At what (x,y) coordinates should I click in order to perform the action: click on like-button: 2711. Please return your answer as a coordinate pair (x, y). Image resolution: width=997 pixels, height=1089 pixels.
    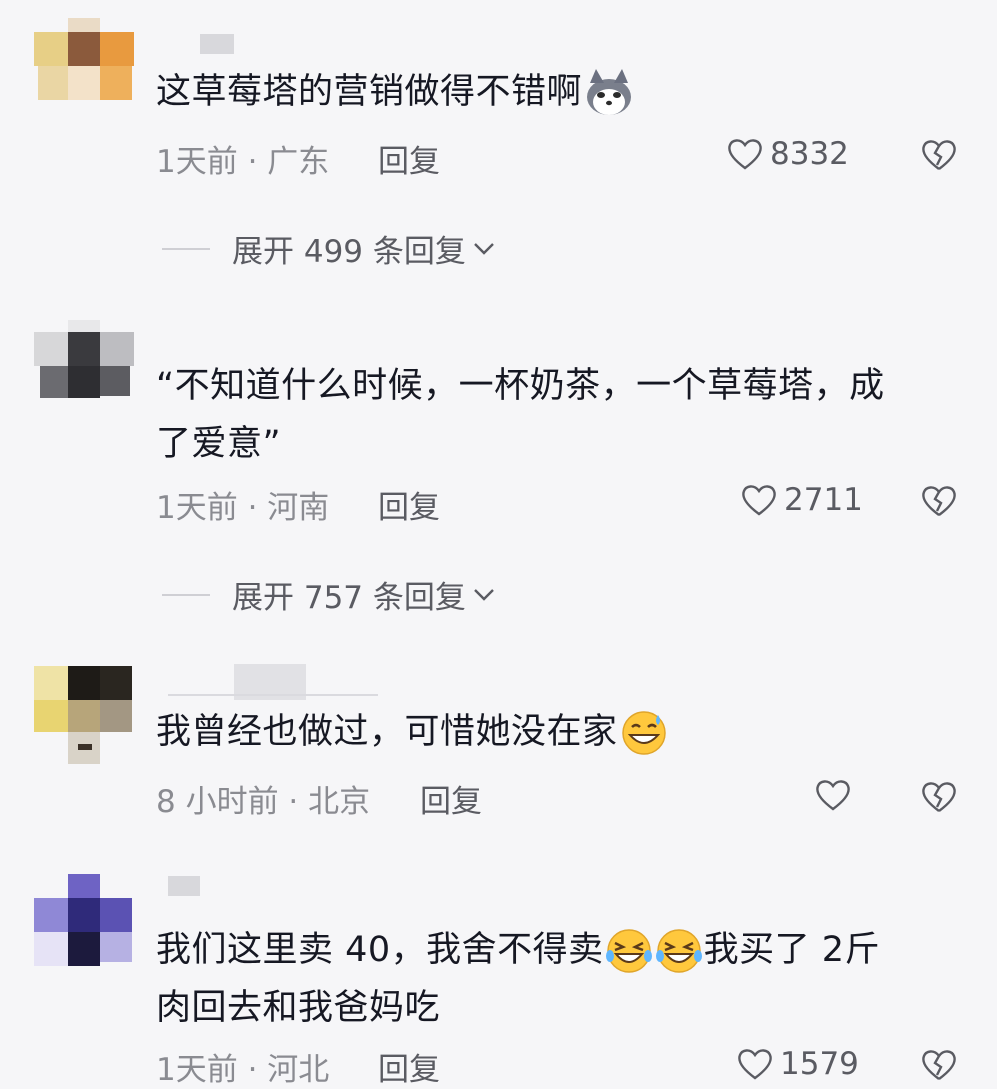
    Looking at the image, I should click on (801, 500).